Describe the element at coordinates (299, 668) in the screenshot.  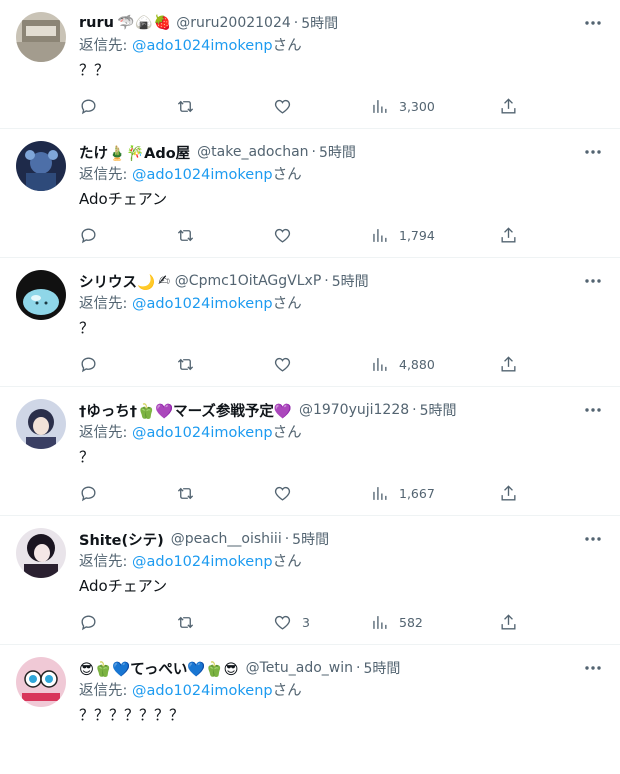
I see `user-handle: @Tetu_ado_win` at that location.